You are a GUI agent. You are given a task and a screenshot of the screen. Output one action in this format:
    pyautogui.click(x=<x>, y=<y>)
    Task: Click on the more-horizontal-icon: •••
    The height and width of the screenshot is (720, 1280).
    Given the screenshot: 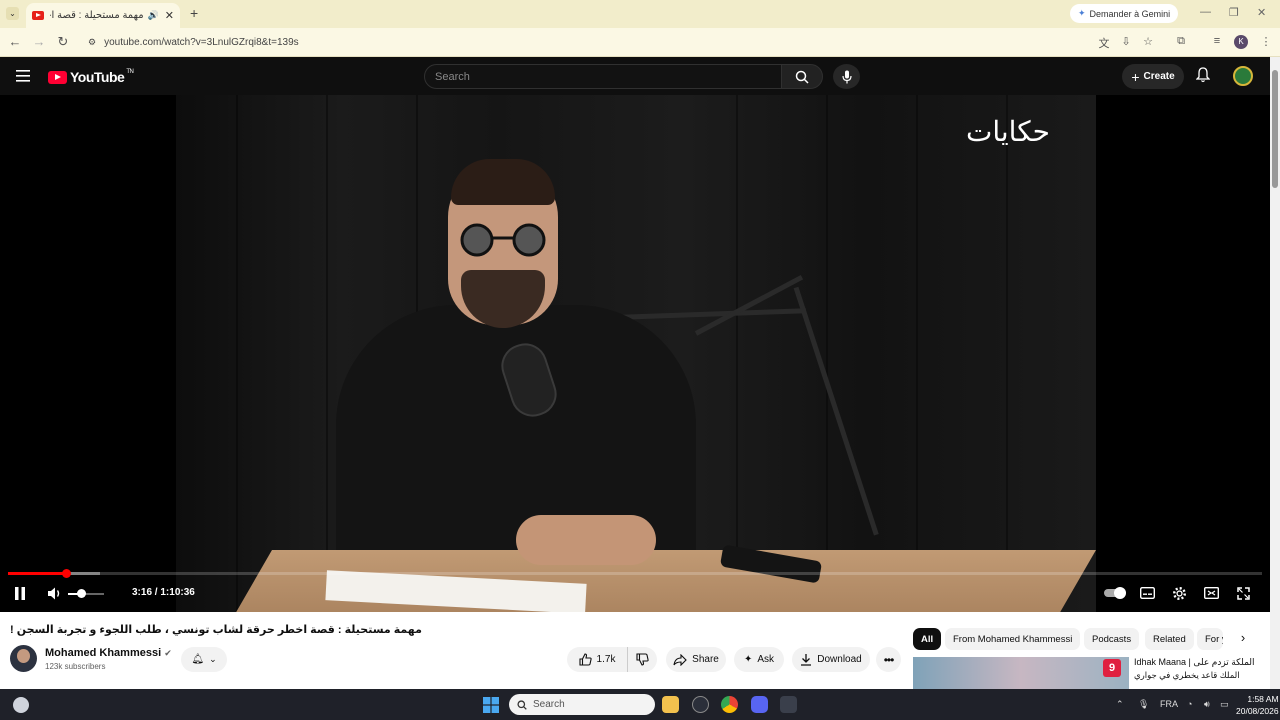 What is the action you would take?
    pyautogui.click(x=889, y=659)
    